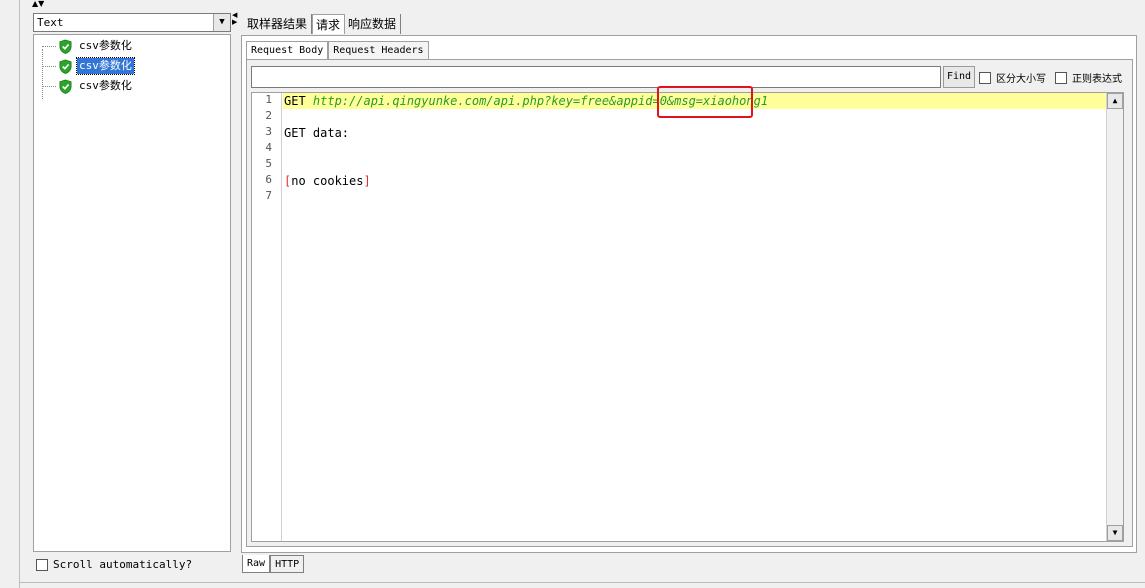  What do you see at coordinates (317, 133) in the screenshot?
I see `get-data-line: GET data:` at bounding box center [317, 133].